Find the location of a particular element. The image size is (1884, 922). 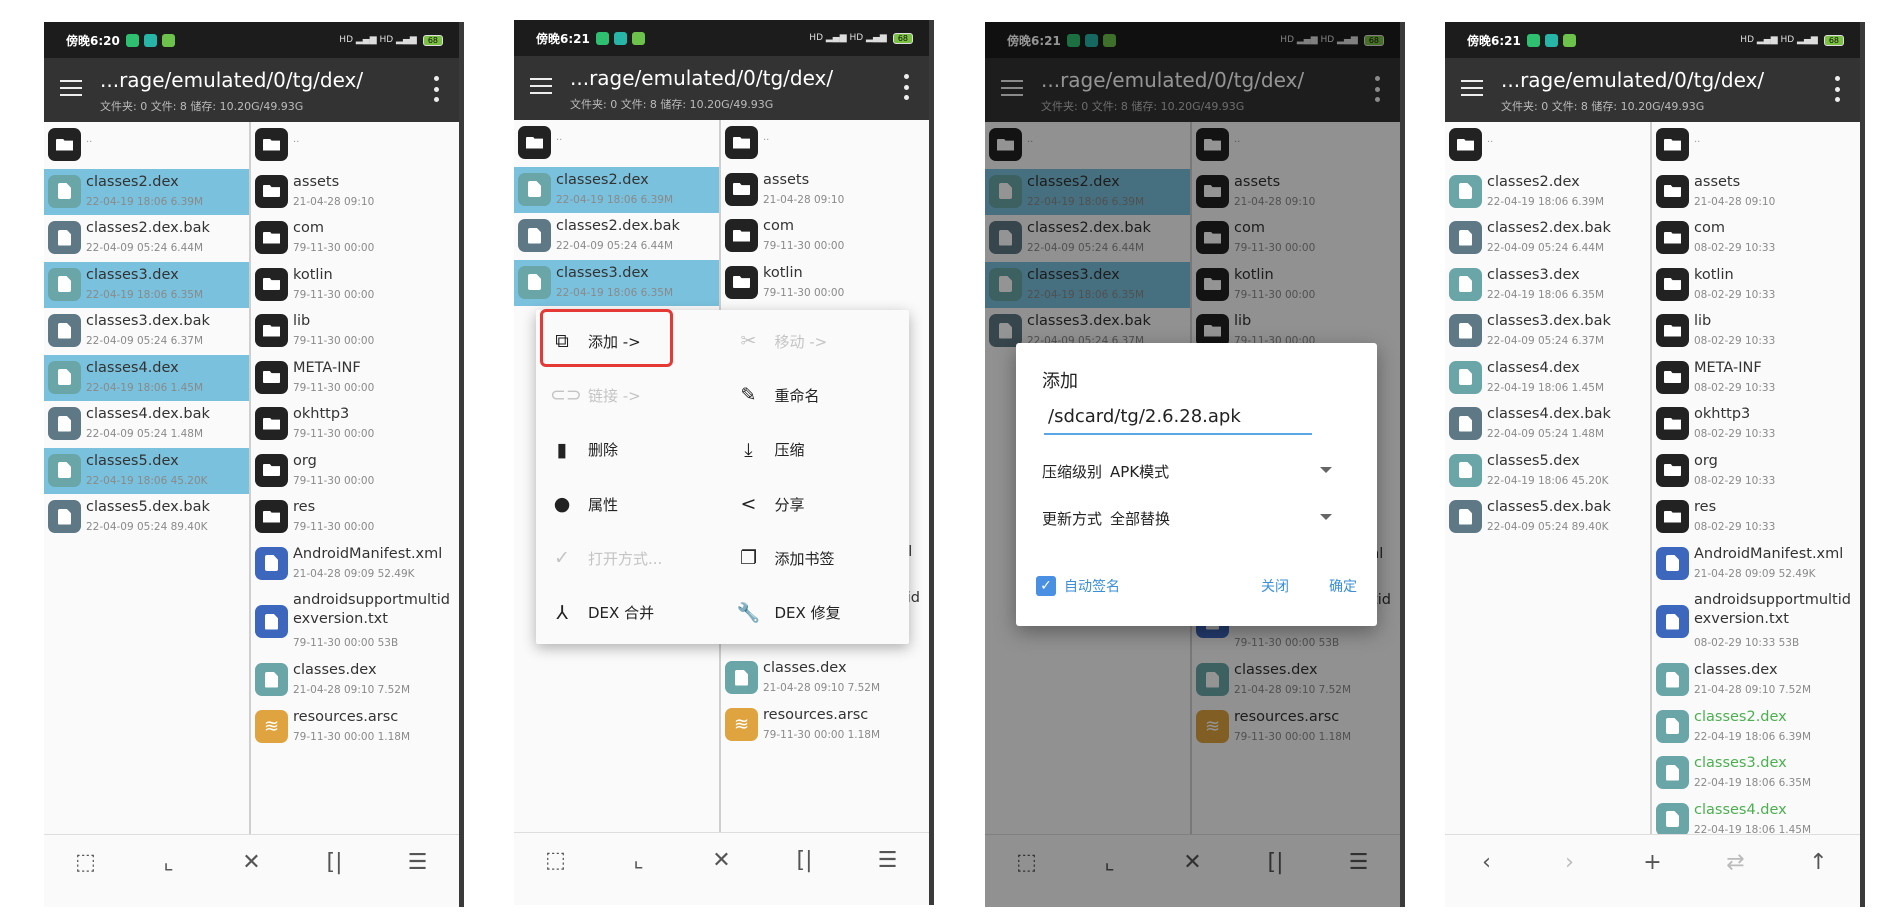

path-input: /sdcard/tg/2.6.28.apk is located at coordinates (1178, 418).